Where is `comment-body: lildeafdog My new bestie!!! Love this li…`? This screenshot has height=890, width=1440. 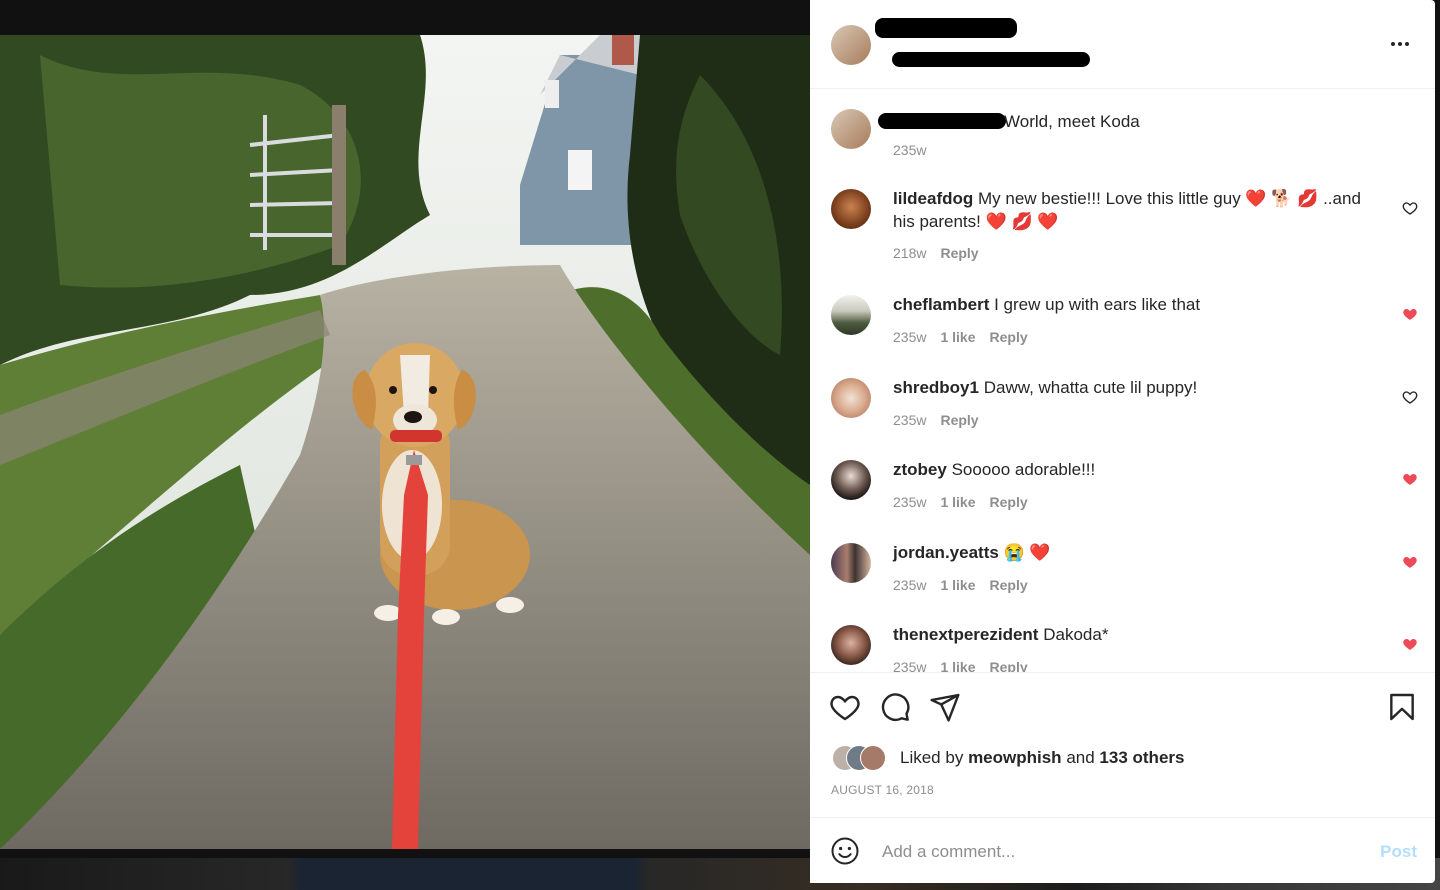 comment-body: lildeafdog My new bestie!!! Love this li… is located at coordinates (1137, 210).